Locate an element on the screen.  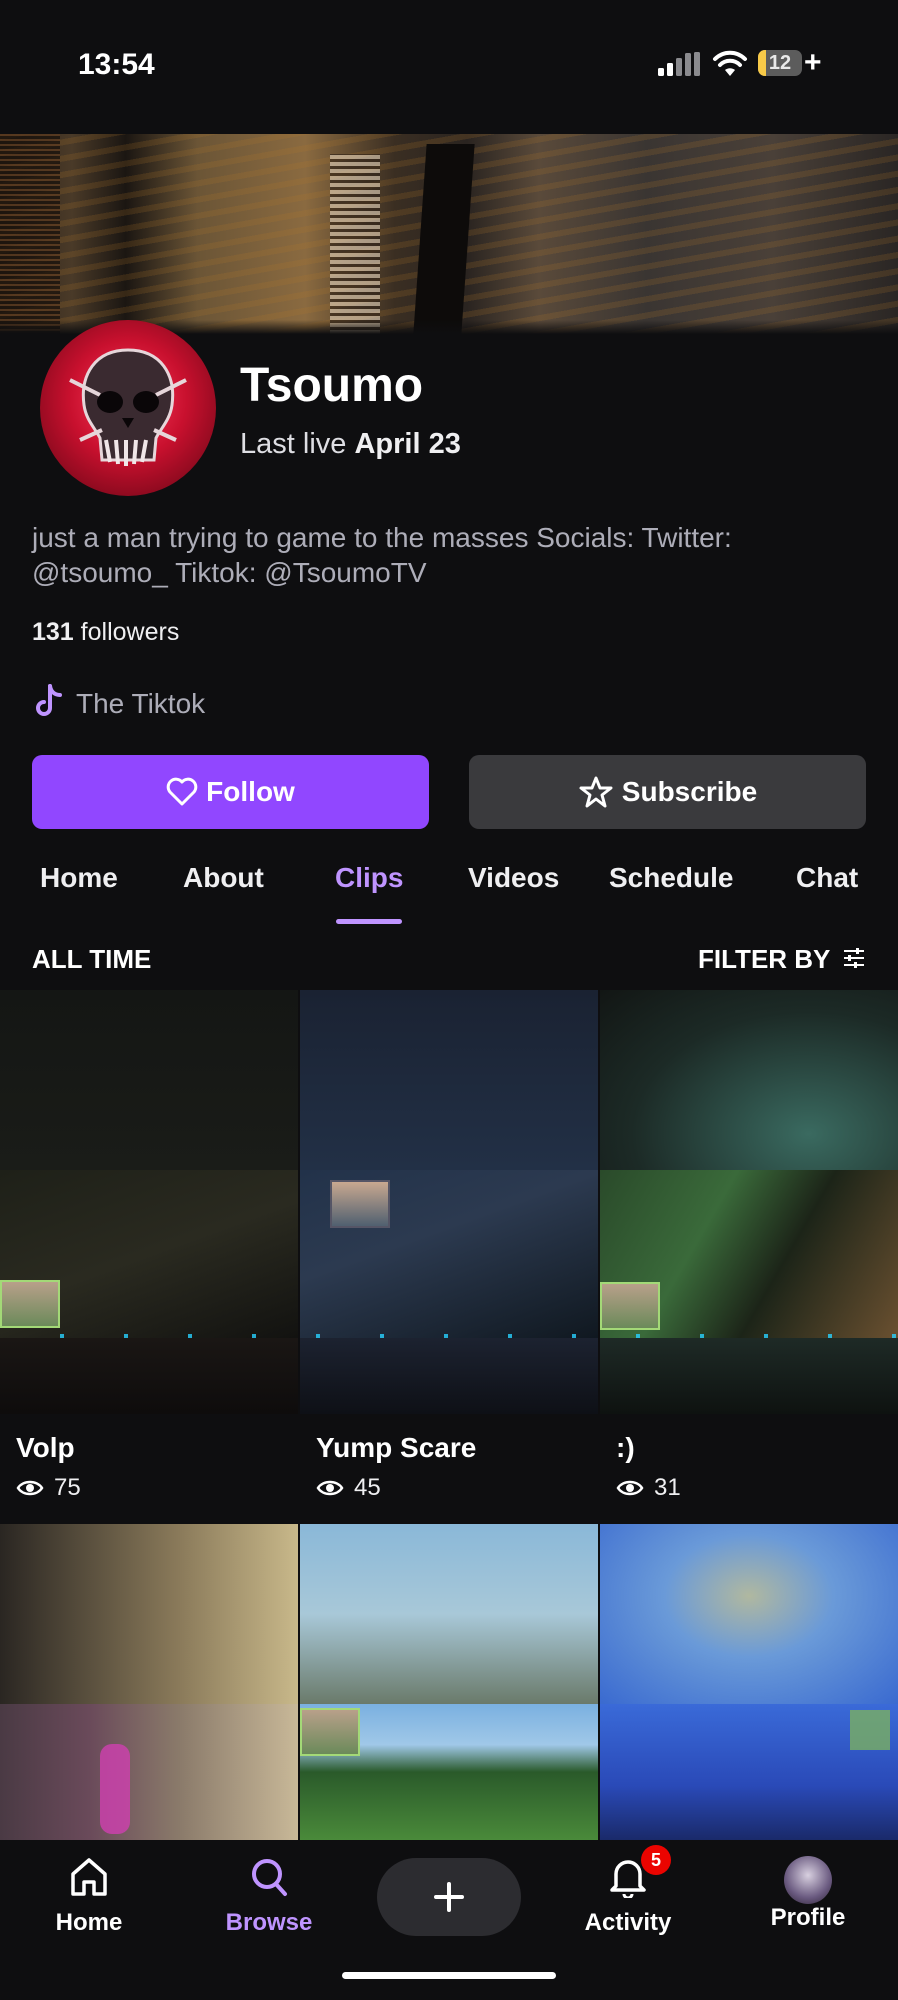
tiktok-icon is located at coordinates (49, 700).